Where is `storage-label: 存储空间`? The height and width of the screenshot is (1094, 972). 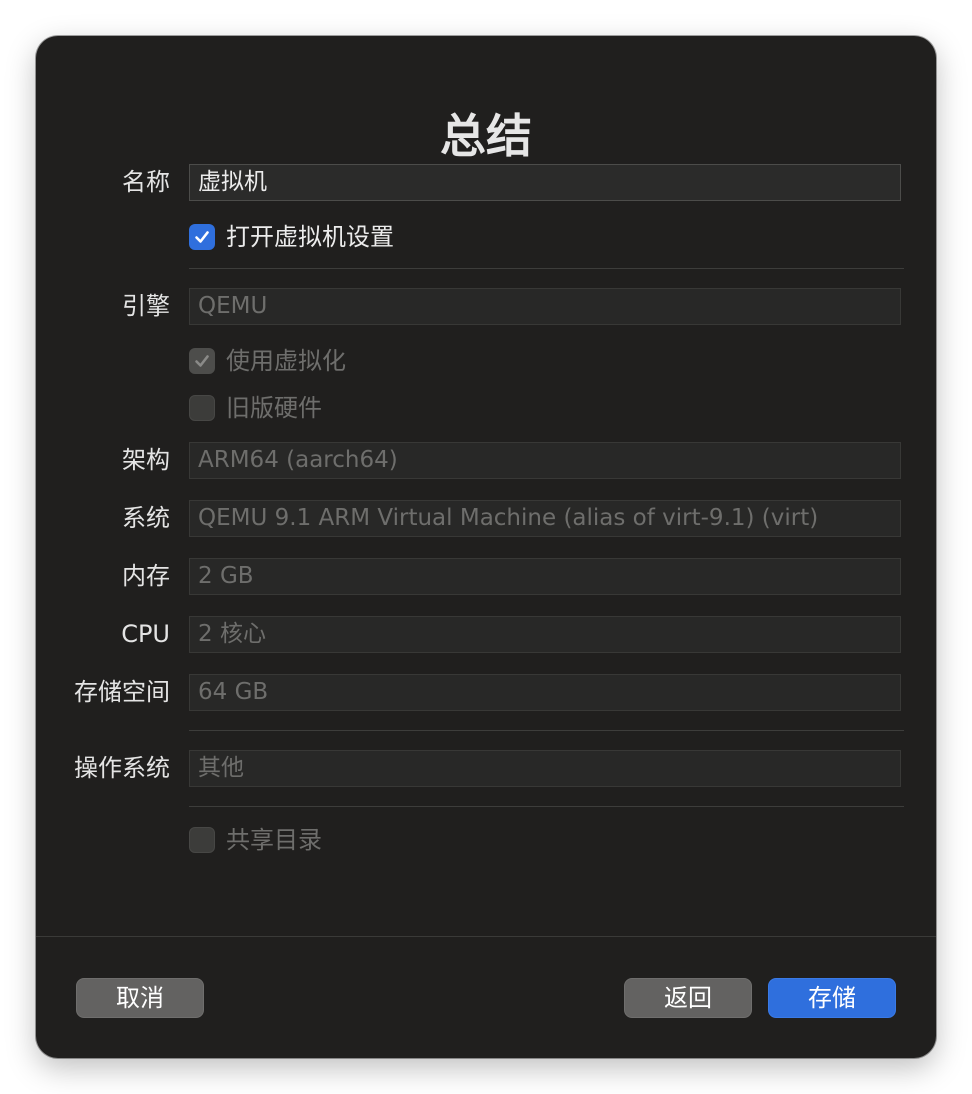
storage-label: 存储空间 is located at coordinates (122, 692).